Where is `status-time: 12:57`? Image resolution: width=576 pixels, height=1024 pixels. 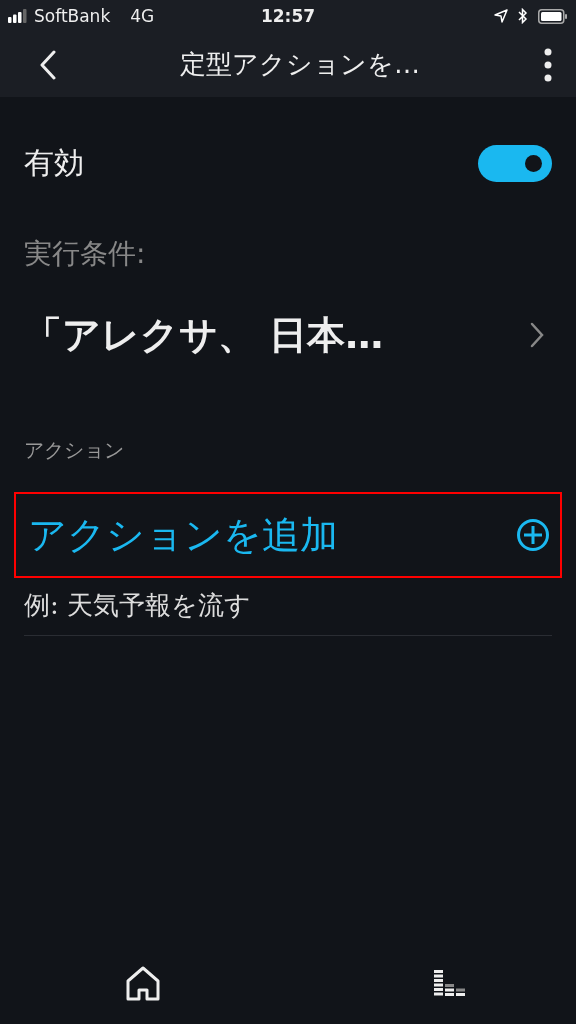
status-time: 12:57 is located at coordinates (288, 16).